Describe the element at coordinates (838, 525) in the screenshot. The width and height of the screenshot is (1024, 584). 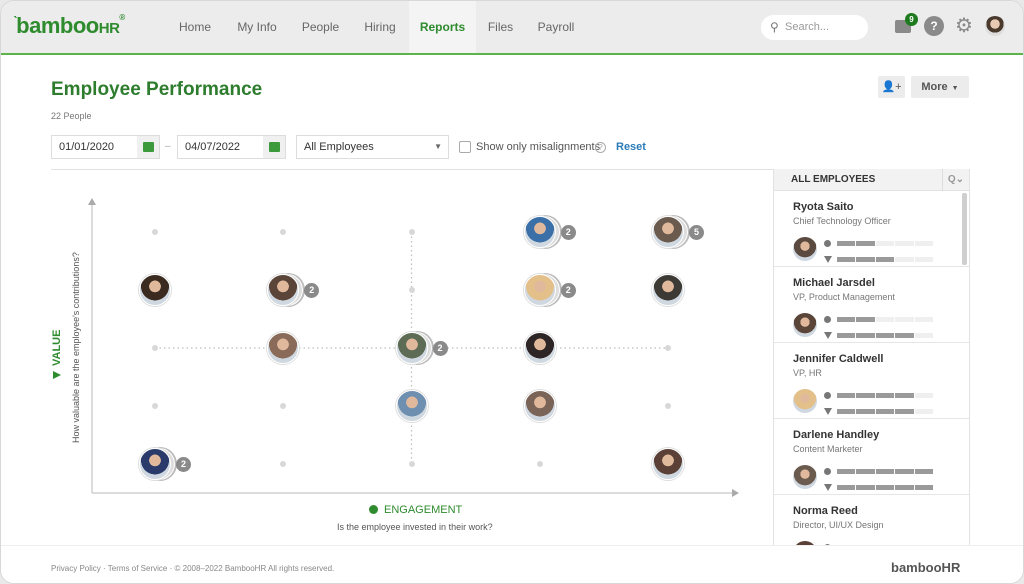
I see `employee-job-title: Director, UI/UX Design` at that location.